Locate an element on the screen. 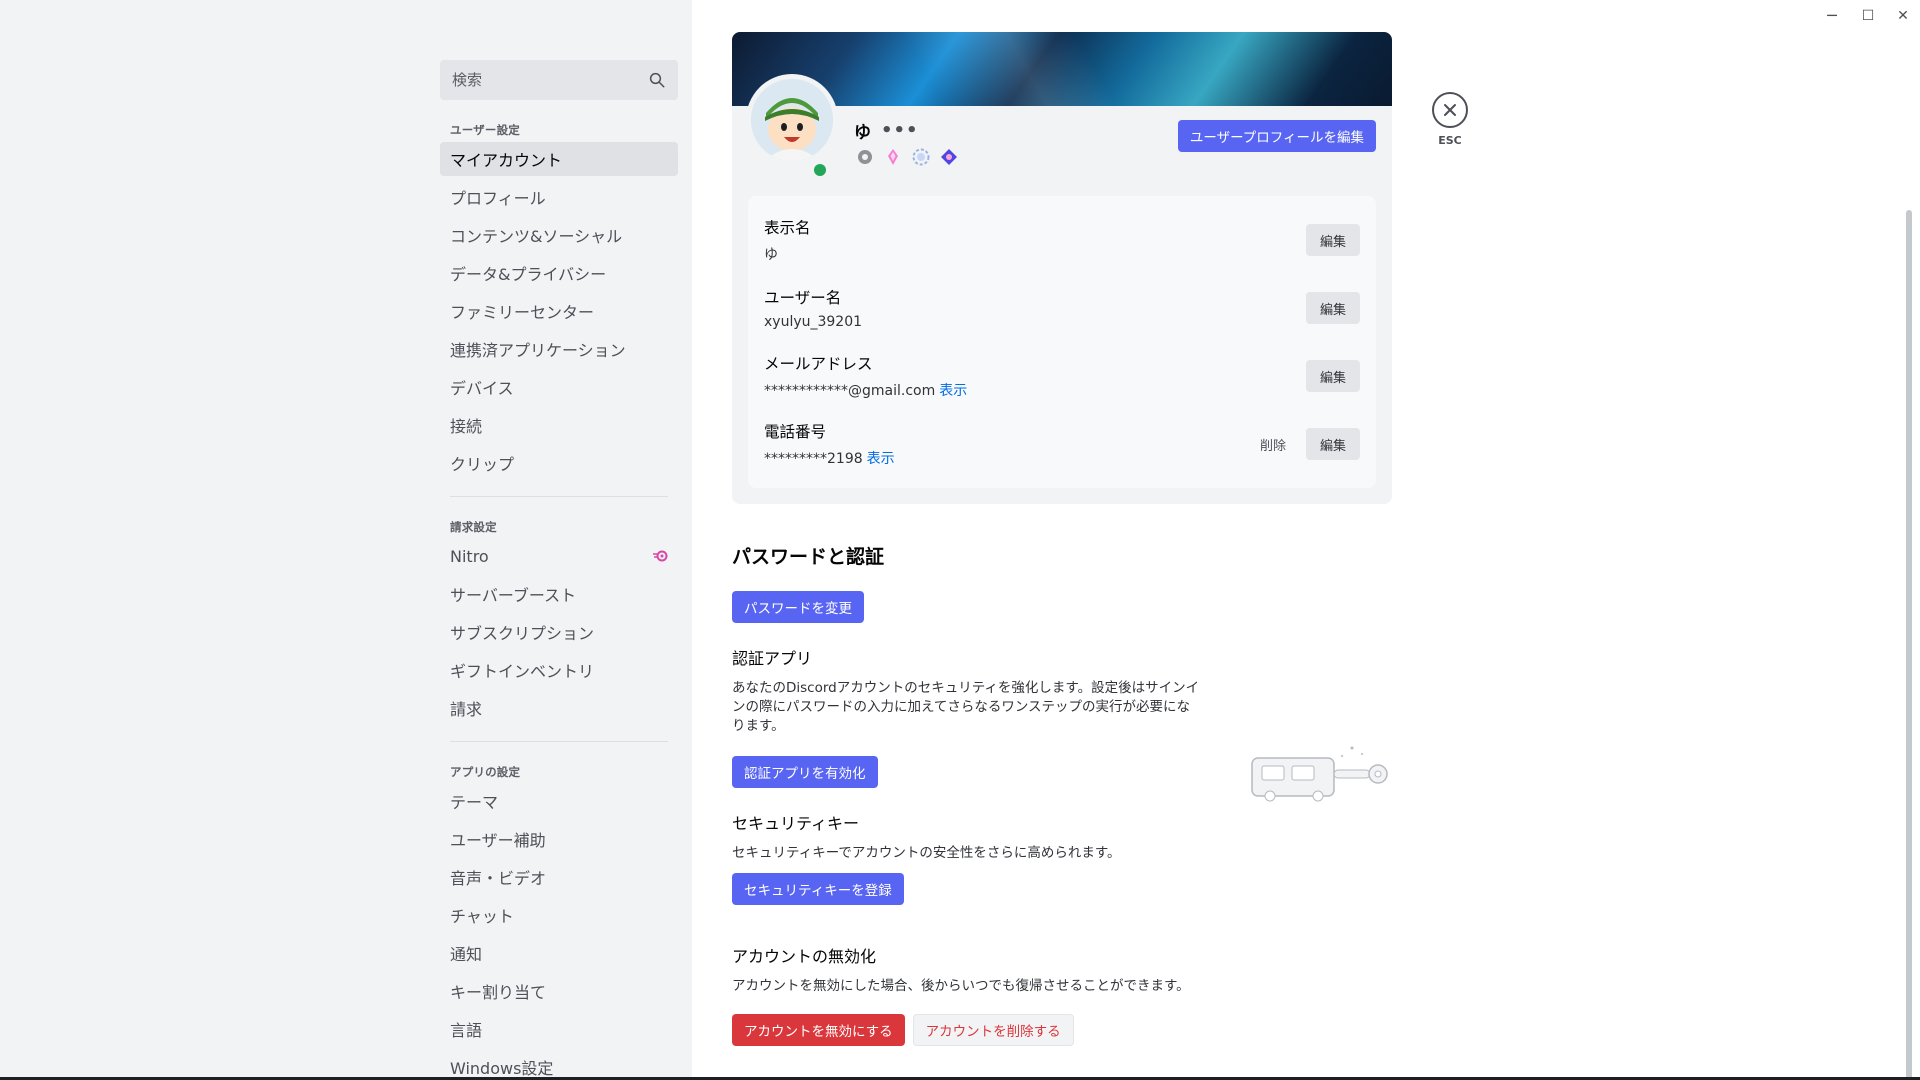 The height and width of the screenshot is (1080, 1920). edit-phone-button: 編集 is located at coordinates (1332, 444).